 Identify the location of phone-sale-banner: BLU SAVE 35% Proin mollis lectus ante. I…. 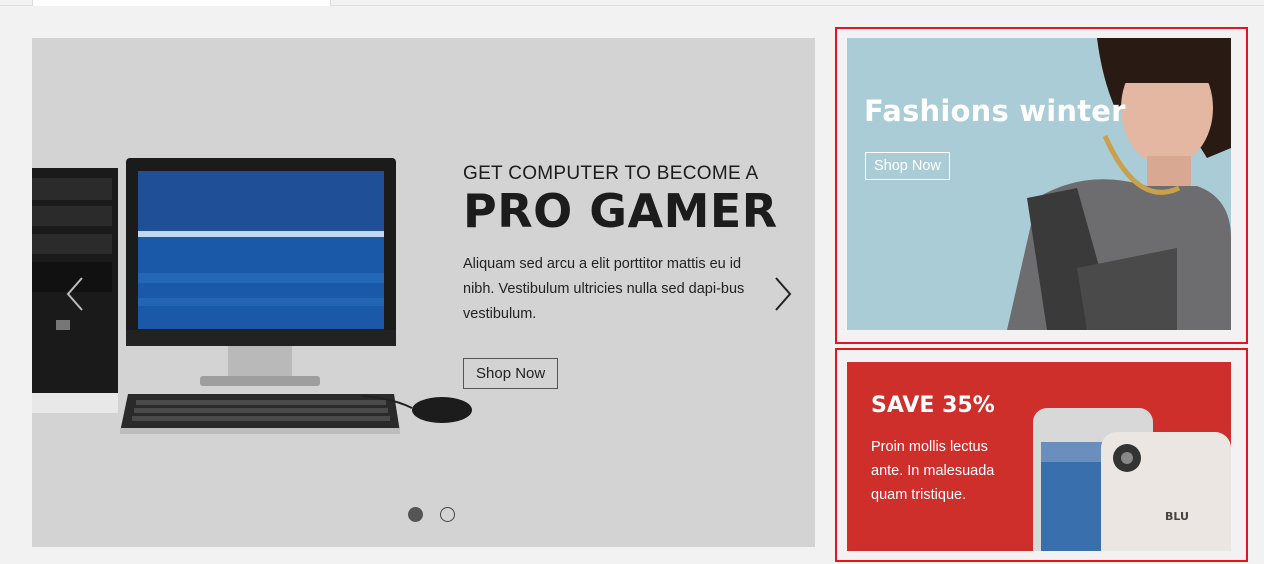
(1039, 456).